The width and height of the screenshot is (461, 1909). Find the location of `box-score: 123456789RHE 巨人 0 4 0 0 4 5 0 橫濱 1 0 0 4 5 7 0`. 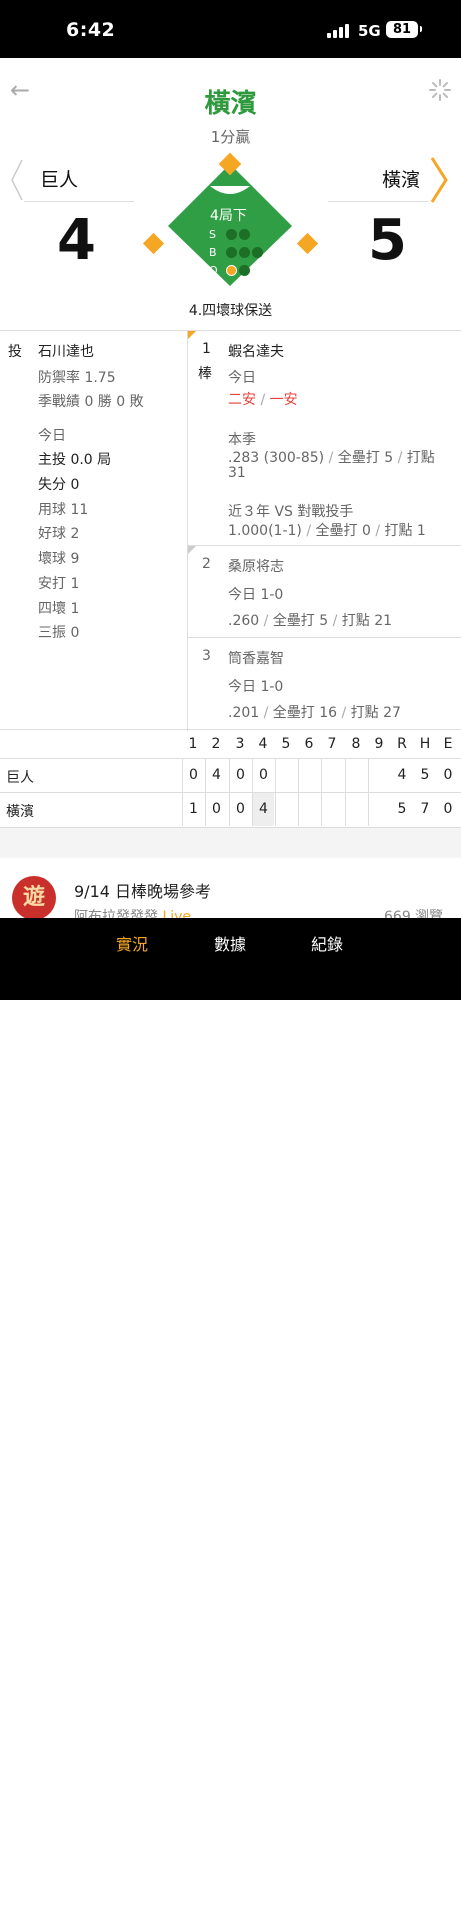

box-score: 123456789RHE 巨人 0 4 0 0 4 5 0 橫濱 1 0 0 4 5 7 0 is located at coordinates (230, 779).